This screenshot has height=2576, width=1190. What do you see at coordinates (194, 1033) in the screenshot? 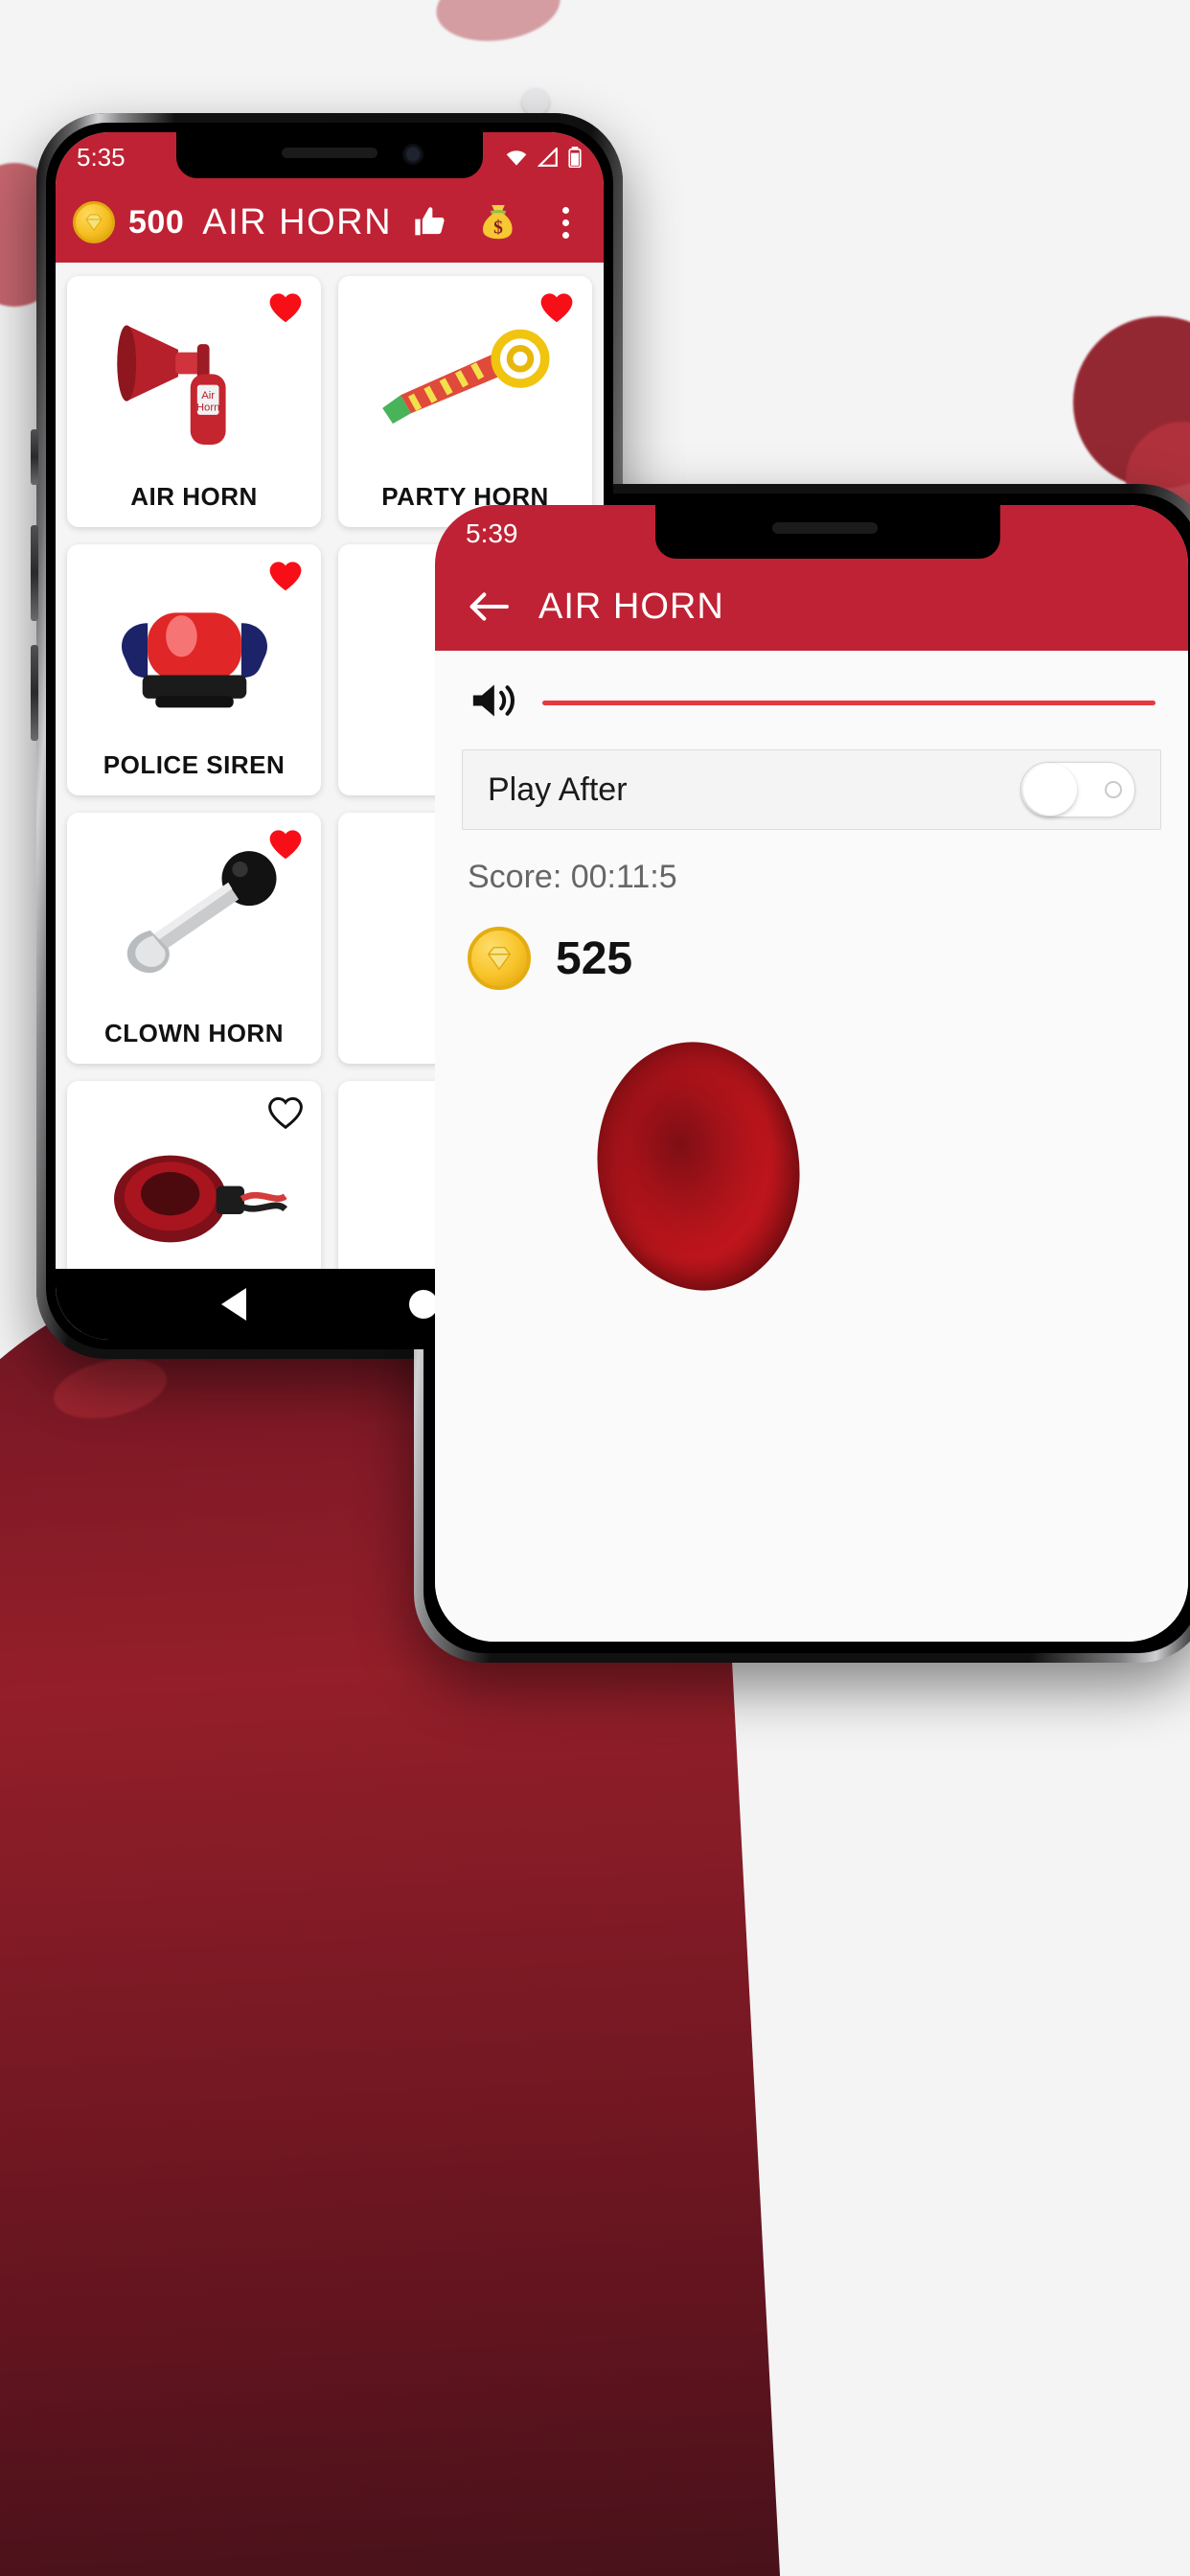
I see `sound-card-label: CLOWN HORN` at bounding box center [194, 1033].